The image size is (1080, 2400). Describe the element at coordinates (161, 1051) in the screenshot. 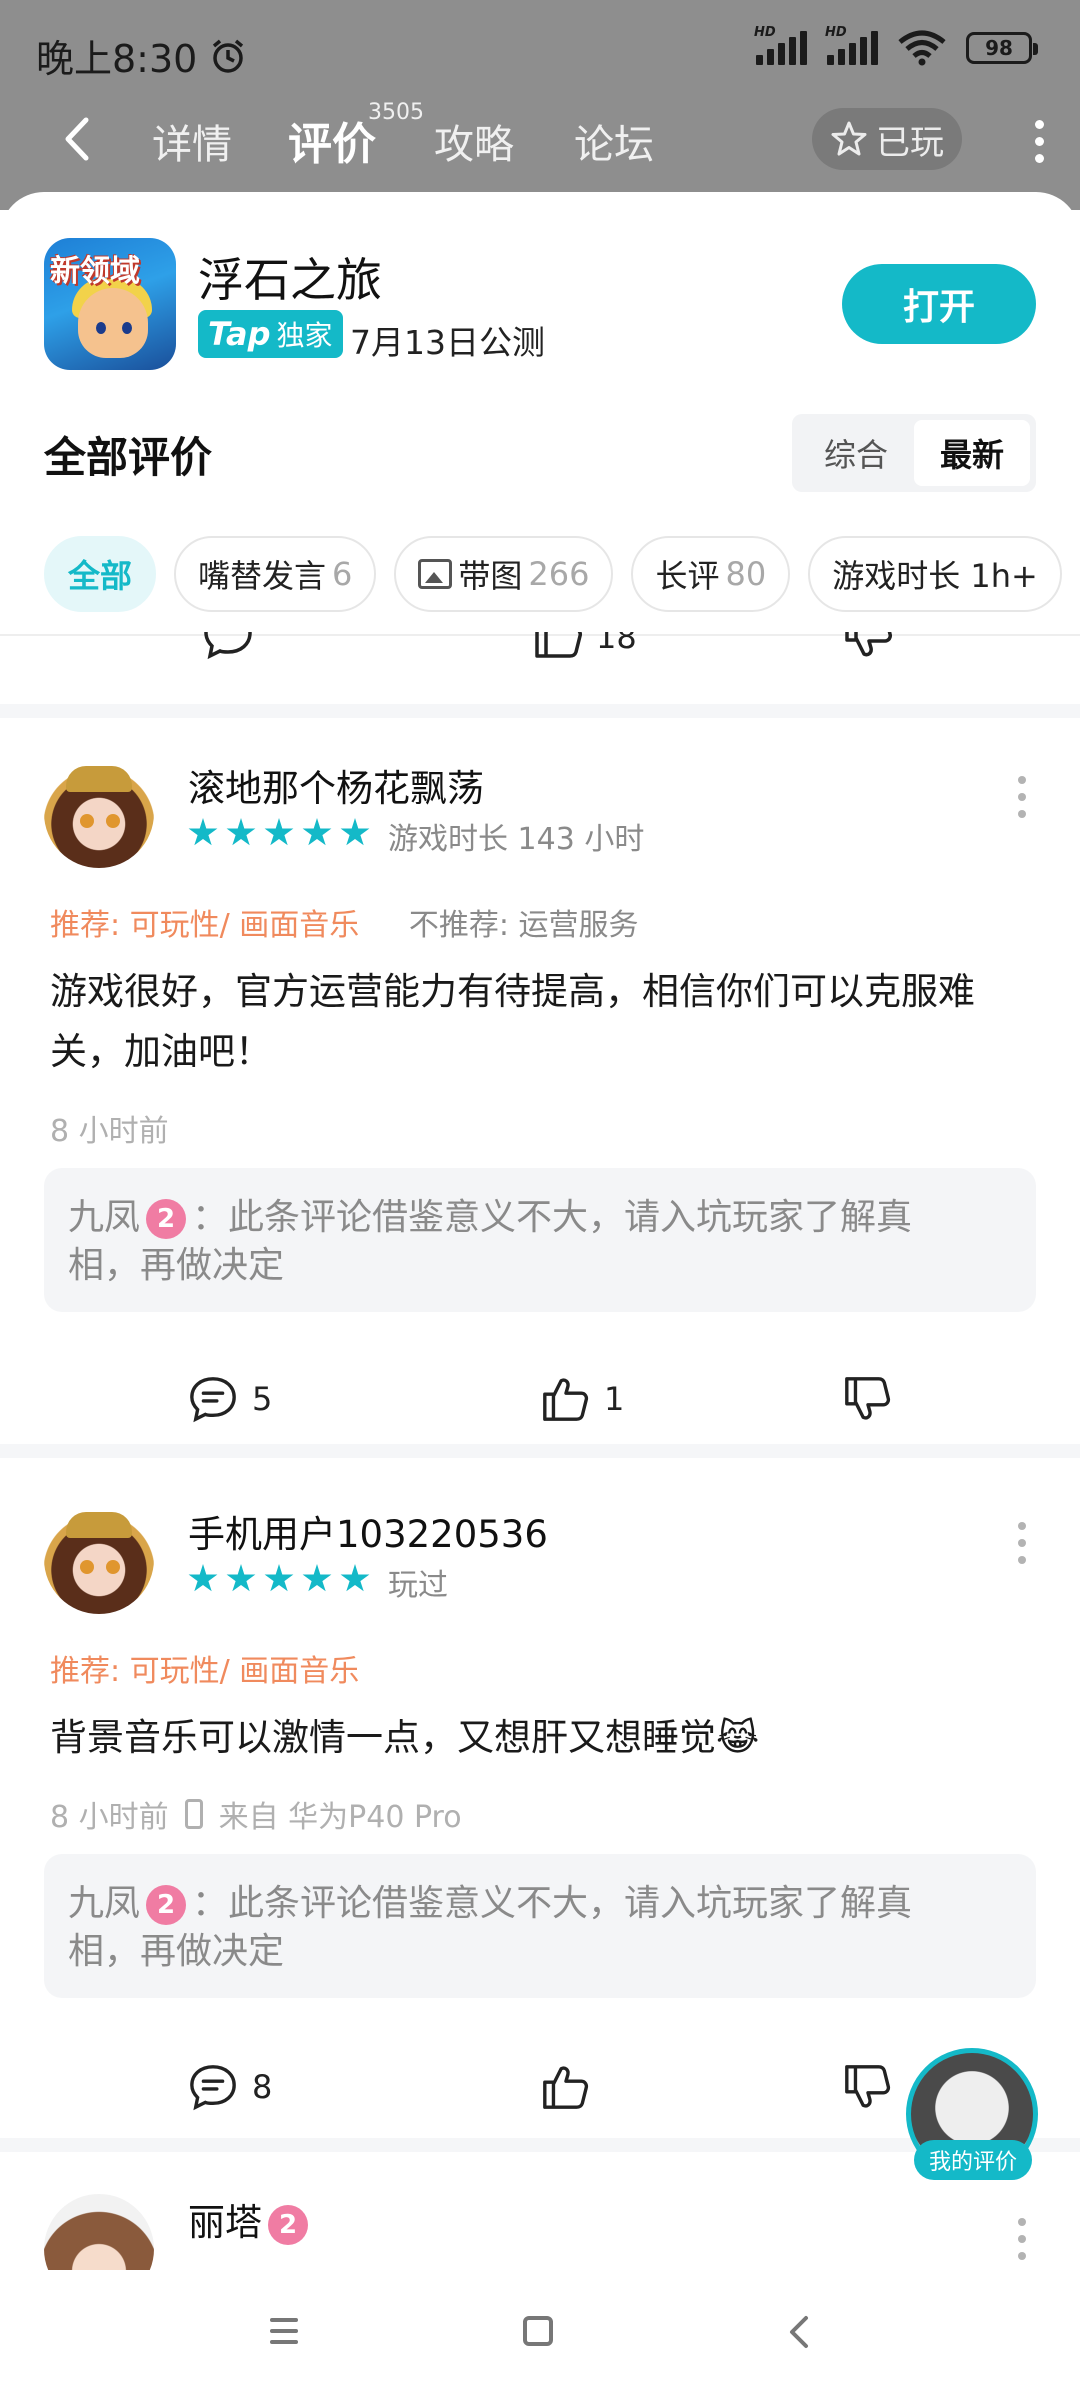

I see `review-text-line: 关，加油吧！` at that location.